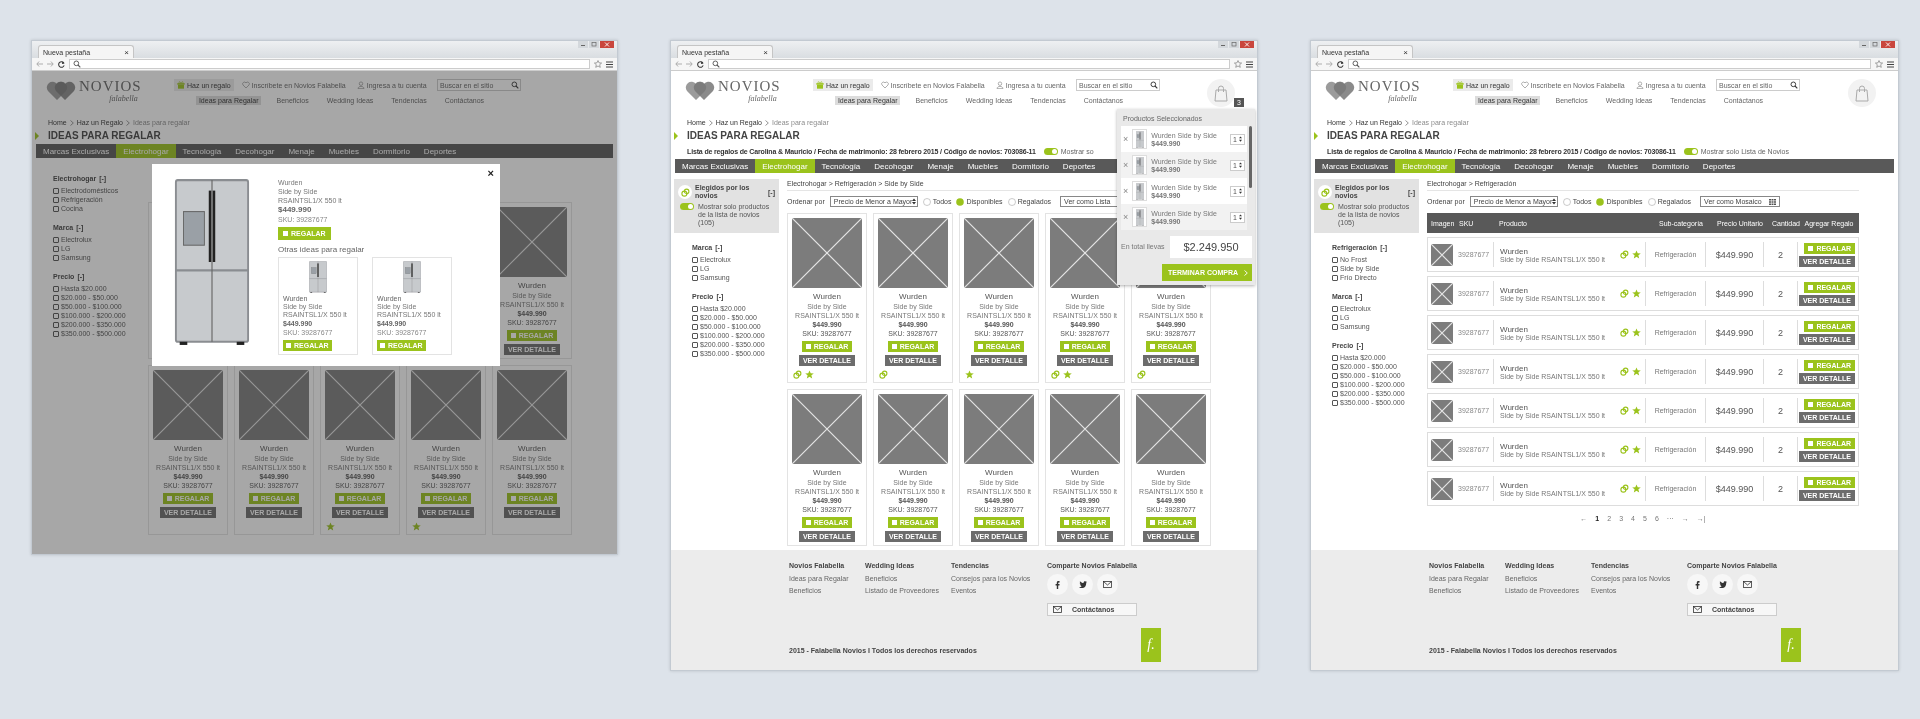 This screenshot has width=1920, height=719. Describe the element at coordinates (1221, 93) in the screenshot. I see `cart-button` at that location.